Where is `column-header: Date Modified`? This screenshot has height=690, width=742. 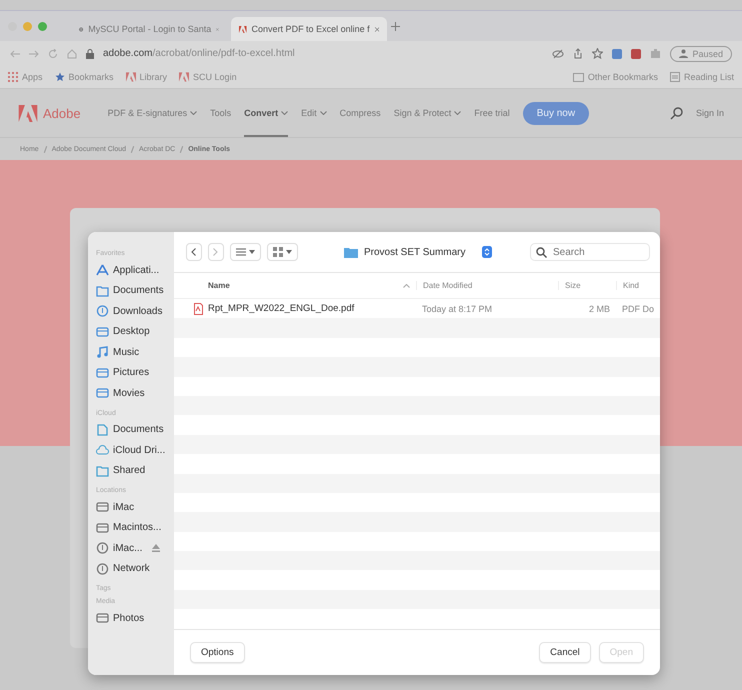
column-header: Date Modified is located at coordinates (487, 285).